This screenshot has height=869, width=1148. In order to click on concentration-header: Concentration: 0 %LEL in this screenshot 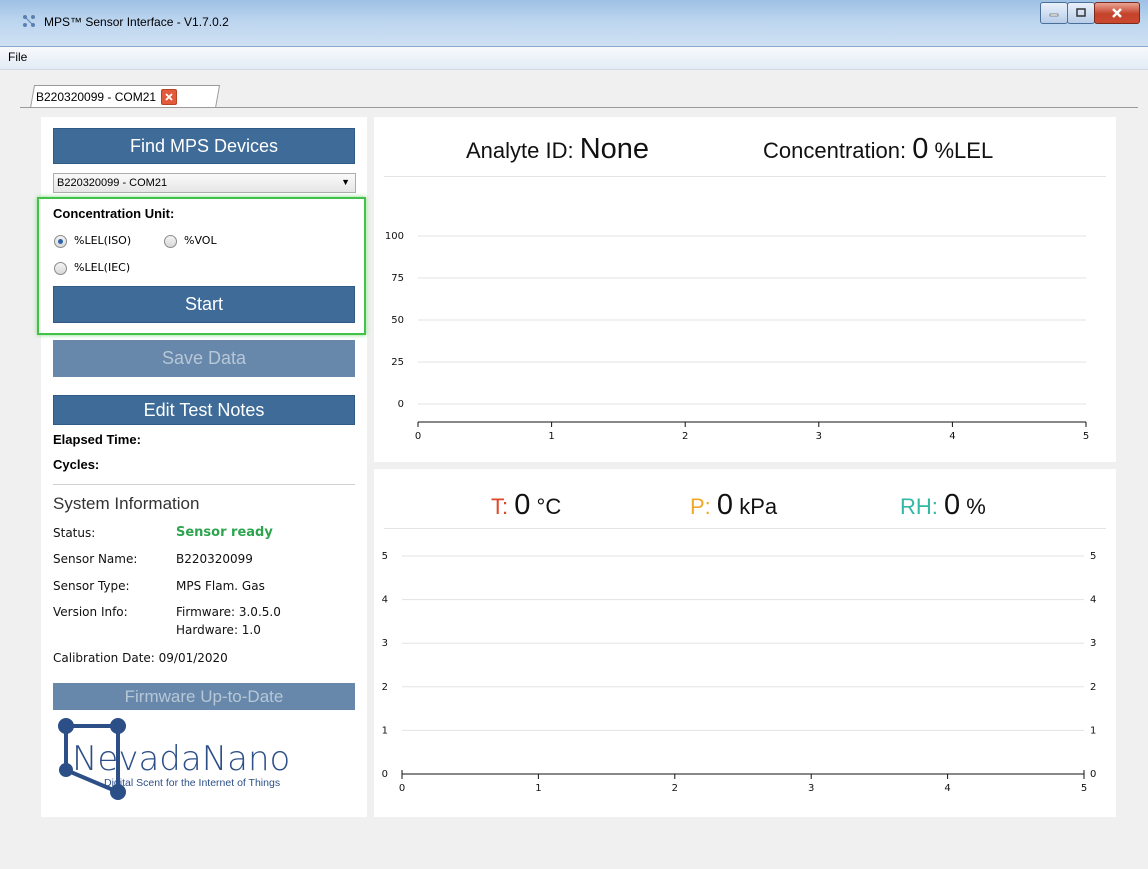, I will do `click(878, 149)`.